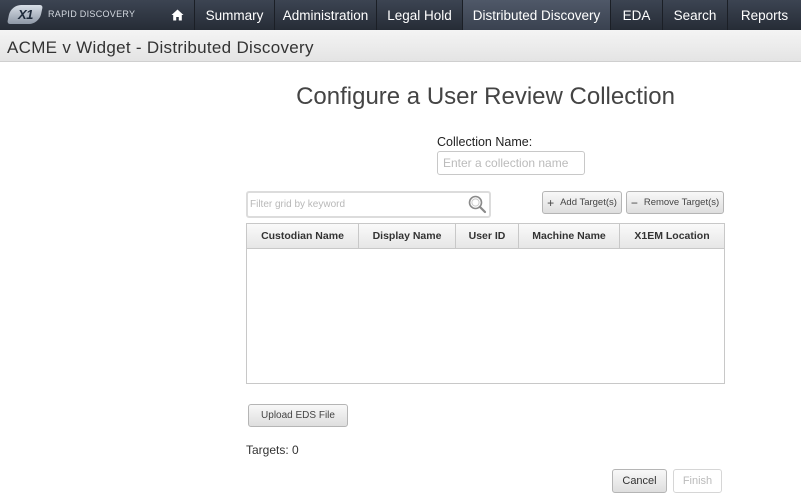 The height and width of the screenshot is (498, 801). Describe the element at coordinates (764, 15) in the screenshot. I see `nav-item-reports: Reports` at that location.